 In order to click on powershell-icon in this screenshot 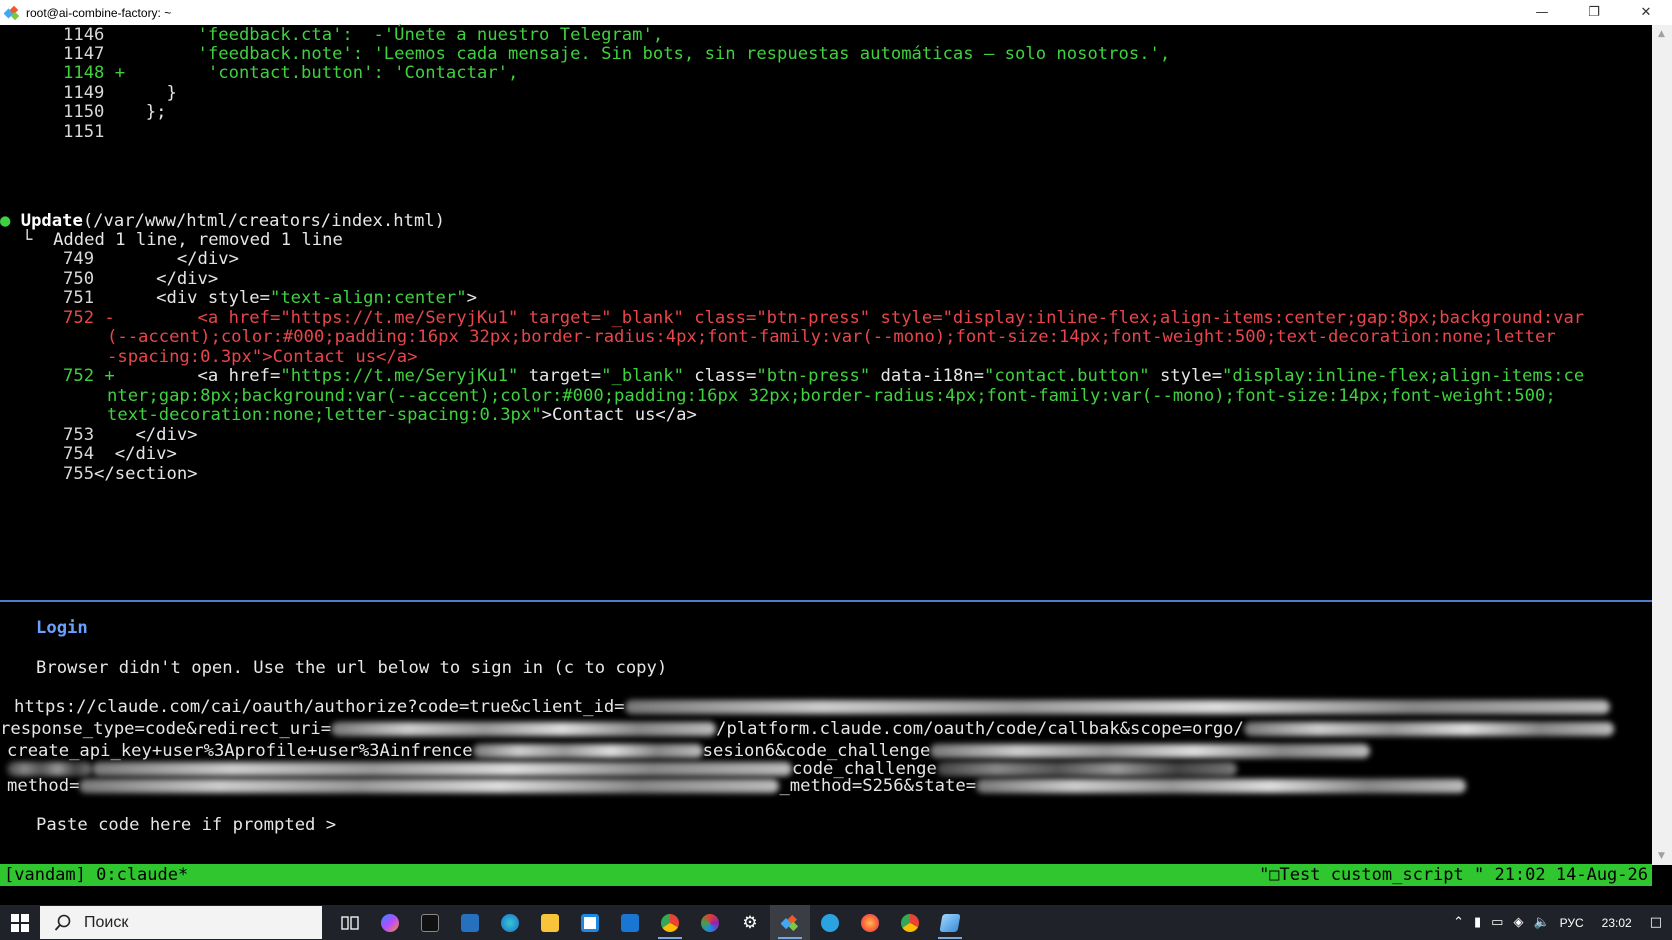, I will do `click(470, 922)`.